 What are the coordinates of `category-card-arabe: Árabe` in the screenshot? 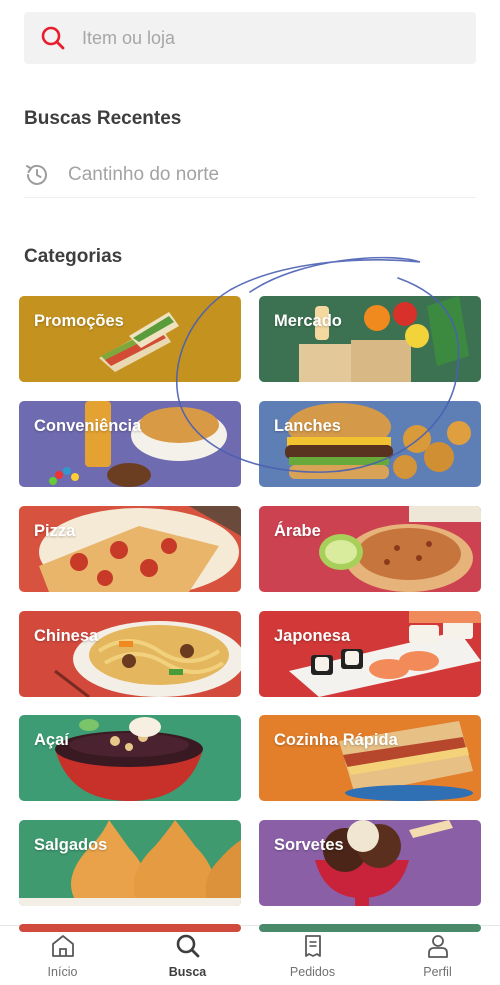 It's located at (370, 549).